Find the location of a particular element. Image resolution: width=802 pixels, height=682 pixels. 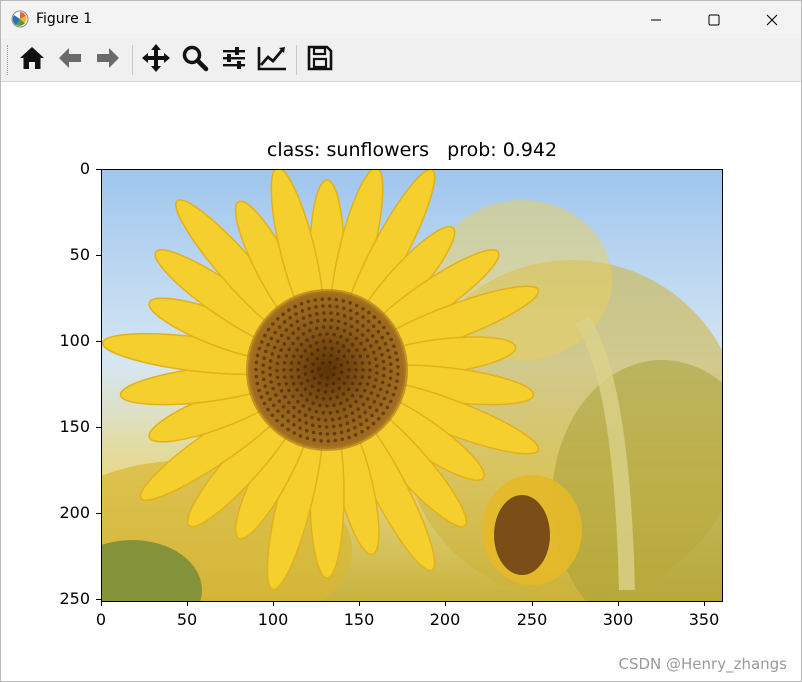

pan-button is located at coordinates (156, 60).